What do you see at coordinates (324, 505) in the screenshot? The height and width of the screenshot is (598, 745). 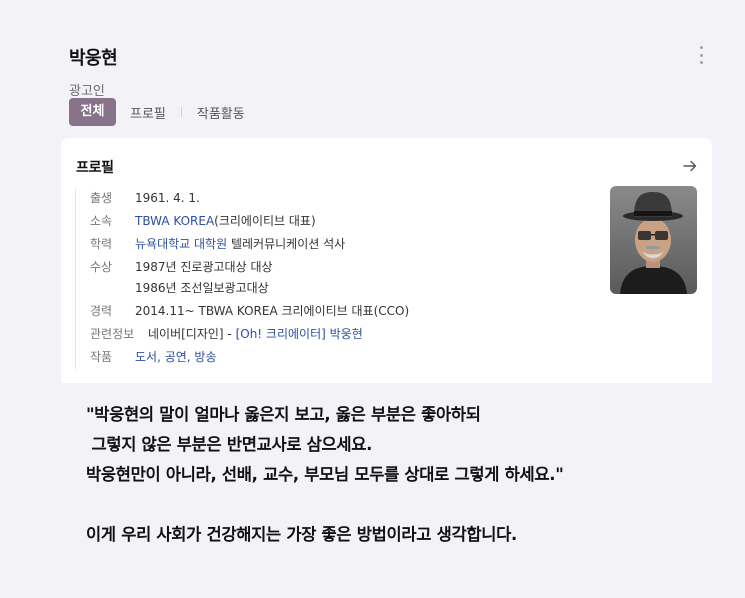 I see `quote-gap` at bounding box center [324, 505].